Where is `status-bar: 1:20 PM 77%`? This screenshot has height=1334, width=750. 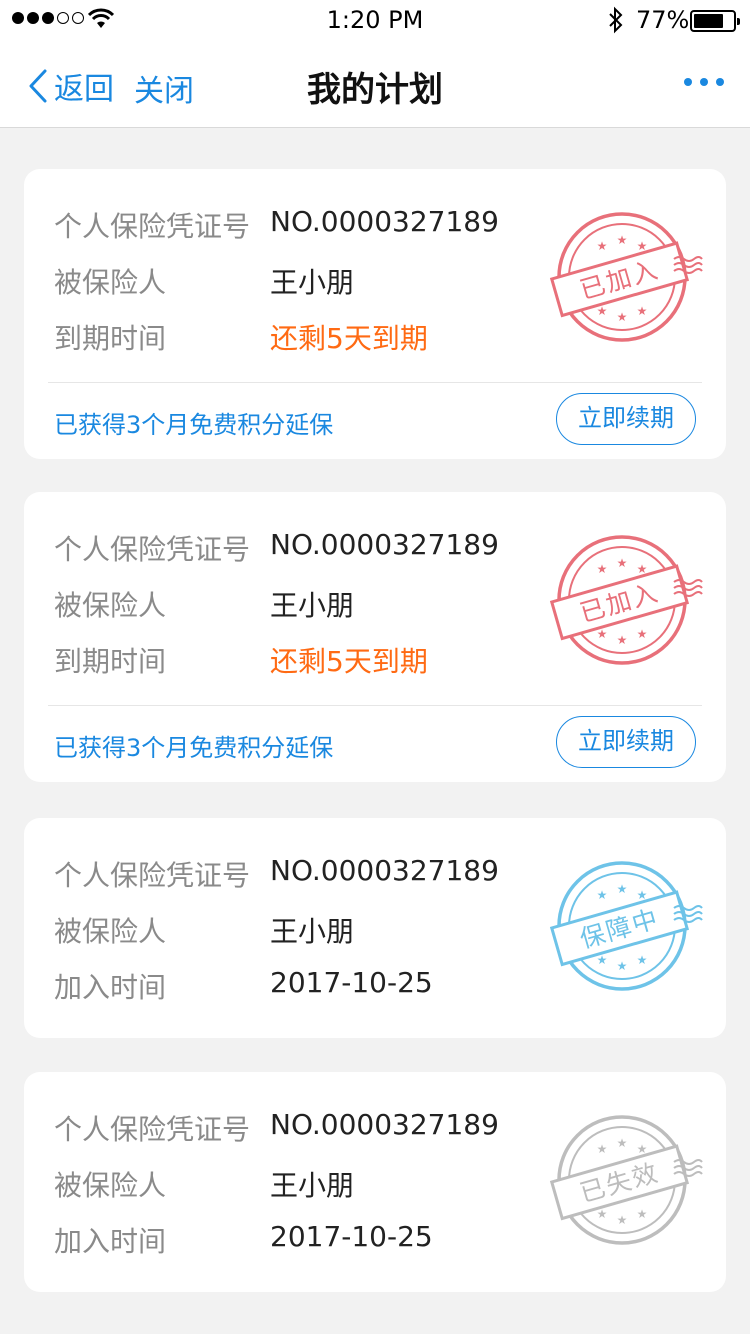
status-bar: 1:20 PM 77% is located at coordinates (375, 20).